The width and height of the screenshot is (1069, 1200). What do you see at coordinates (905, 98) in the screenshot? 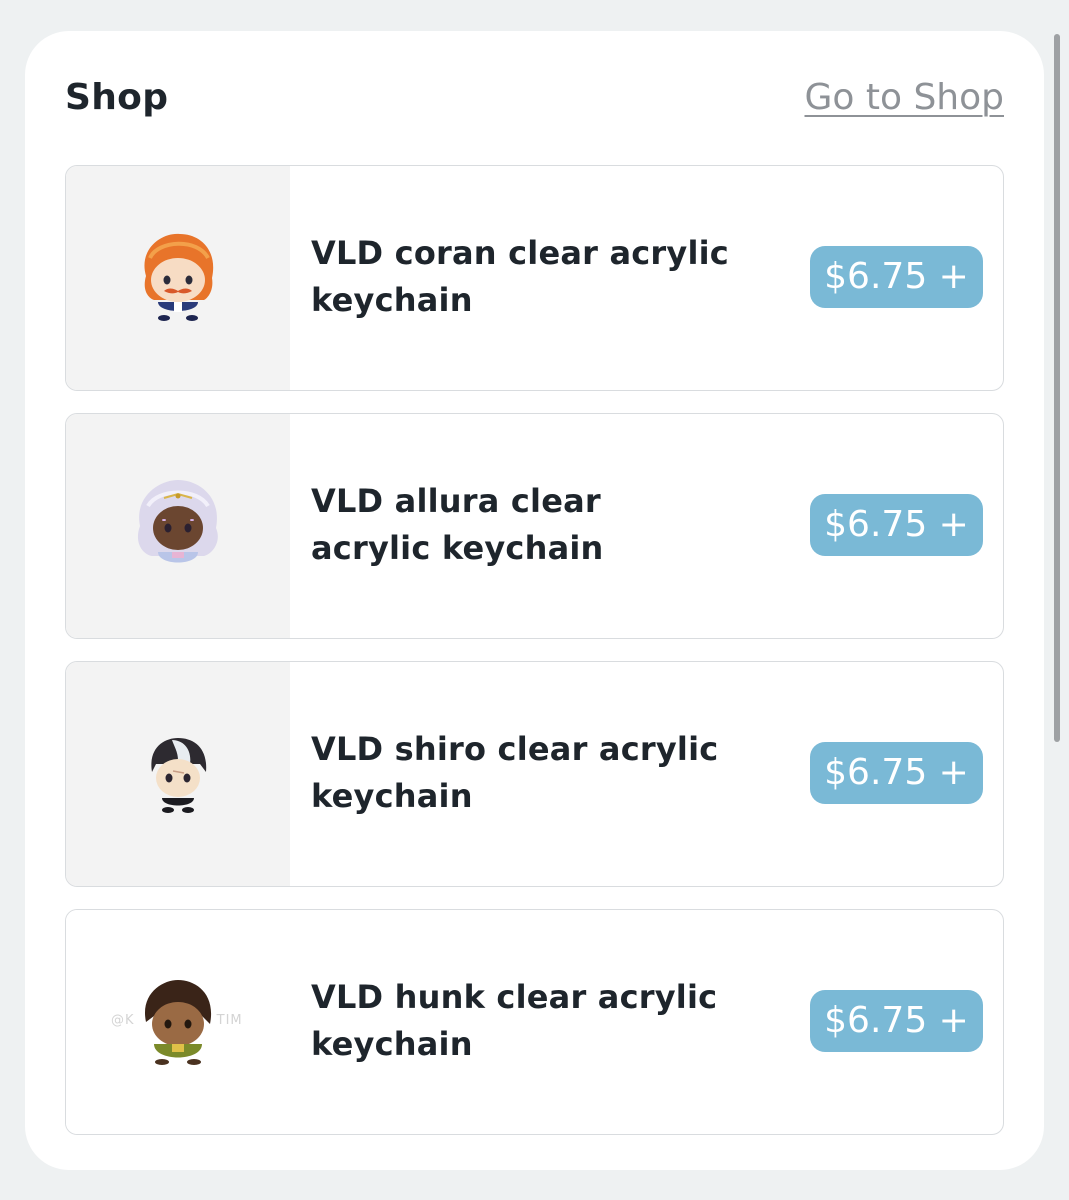
I see `go-to-shop-link: Go to Shop` at bounding box center [905, 98].